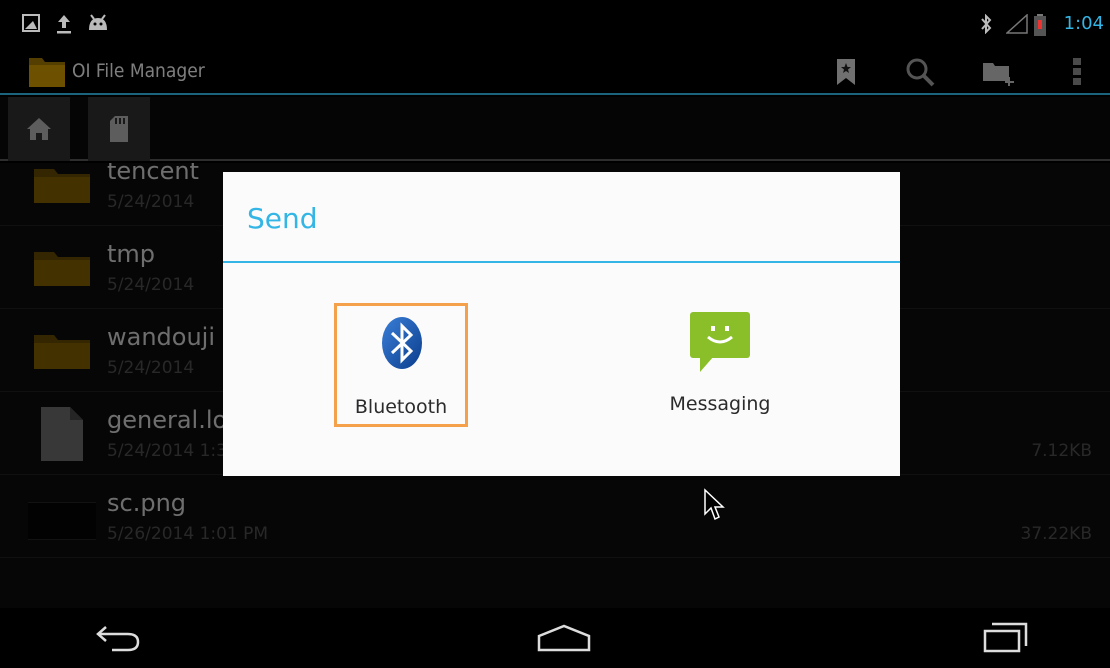 The width and height of the screenshot is (1110, 668). What do you see at coordinates (1040, 25) in the screenshot?
I see `battery-low-icon` at bounding box center [1040, 25].